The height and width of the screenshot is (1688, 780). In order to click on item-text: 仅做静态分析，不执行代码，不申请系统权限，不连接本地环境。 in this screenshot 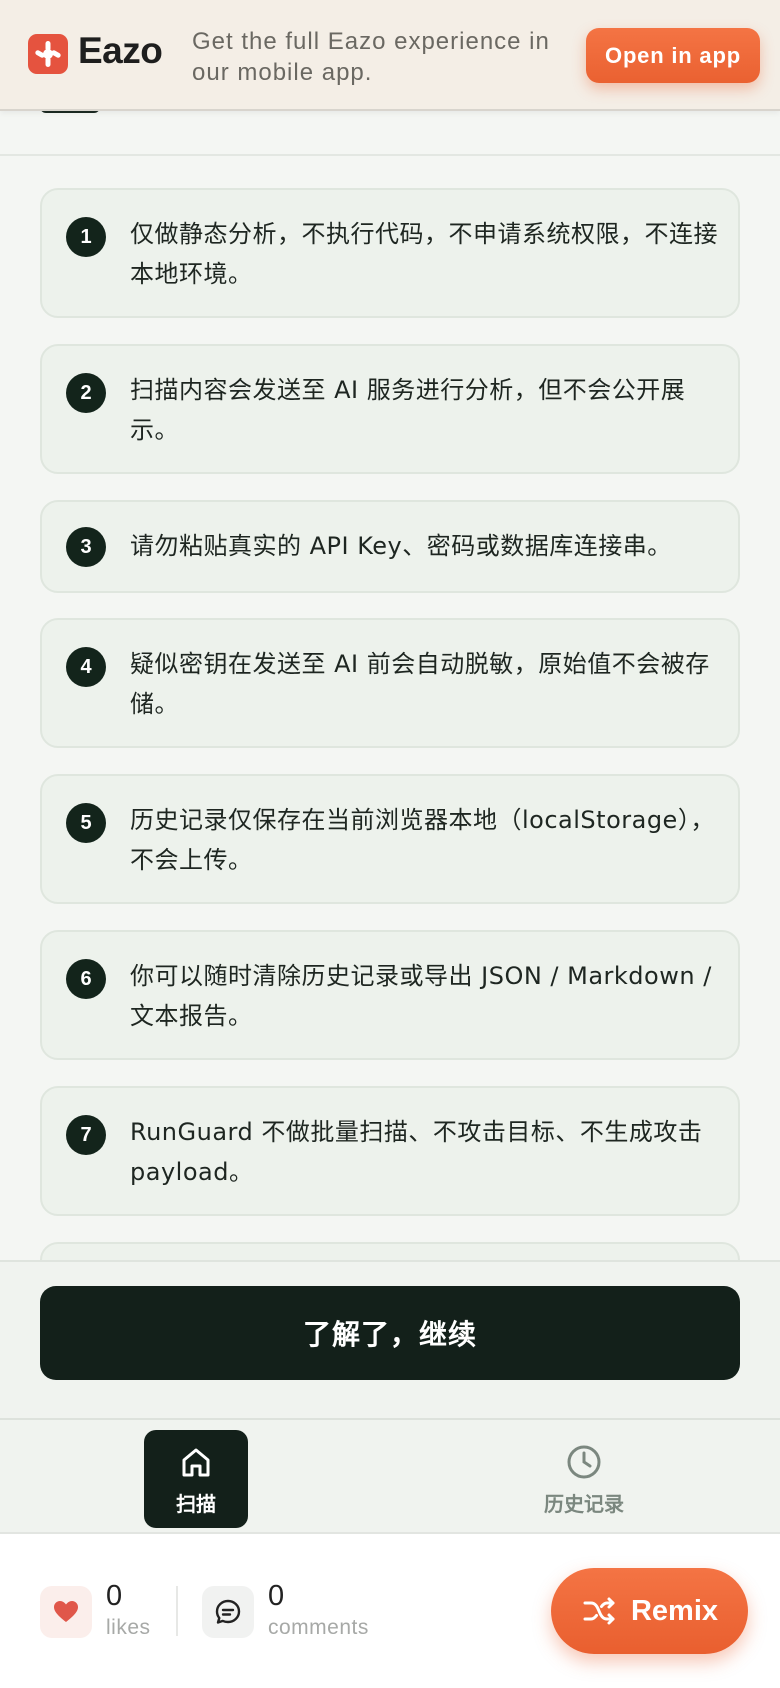, I will do `click(424, 254)`.